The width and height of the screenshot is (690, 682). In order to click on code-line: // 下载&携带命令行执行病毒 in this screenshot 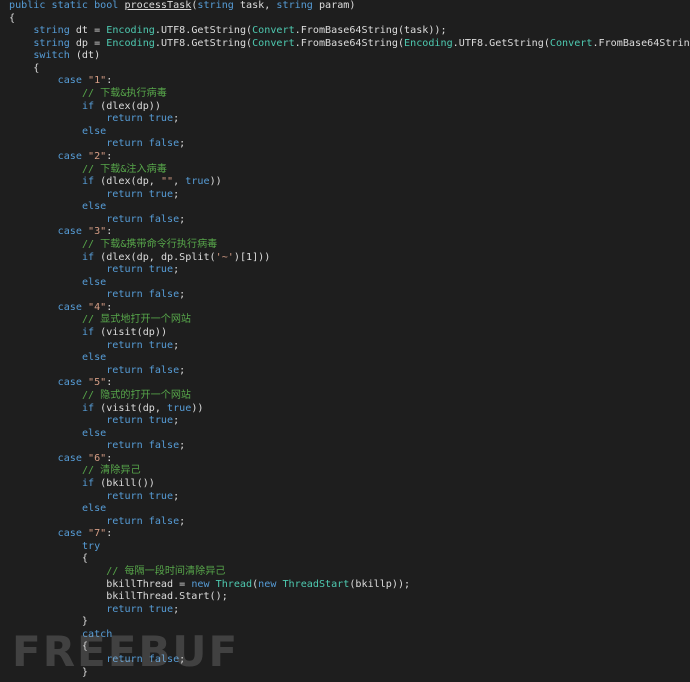, I will do `click(349, 245)`.